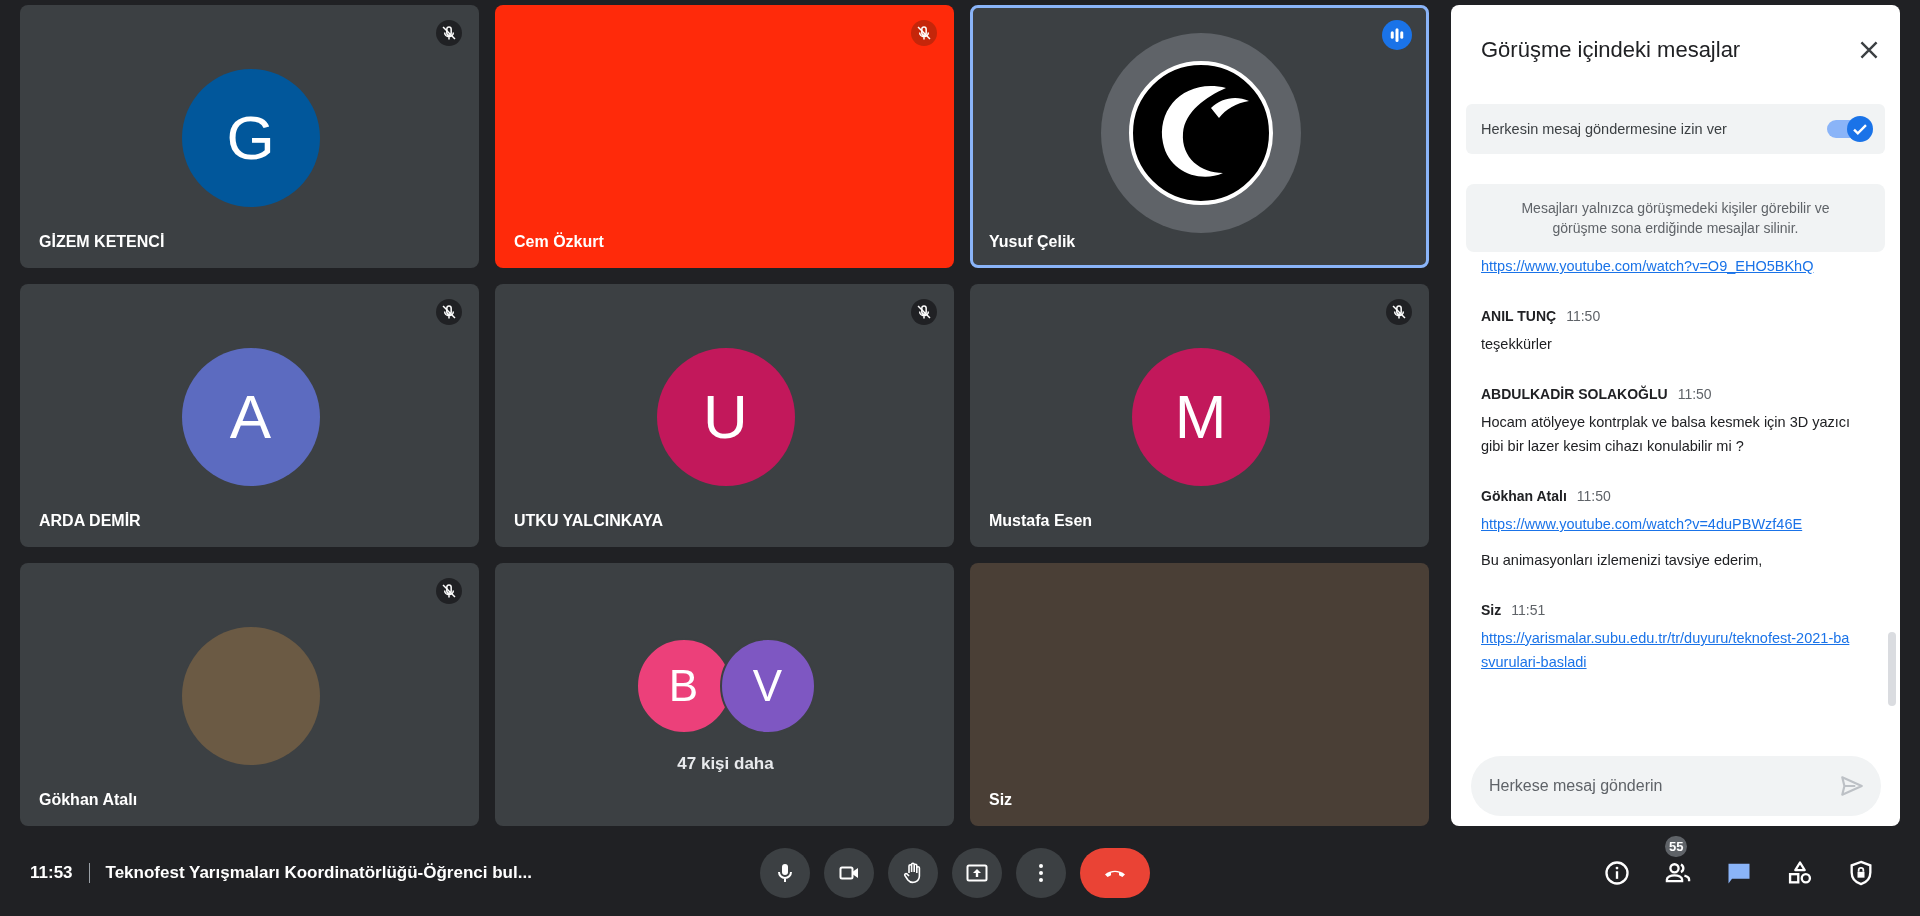 The image size is (1920, 916). I want to click on message-link: https://www.youtube.com/watch?v=O9_EHO5BKhQ, so click(1666, 266).